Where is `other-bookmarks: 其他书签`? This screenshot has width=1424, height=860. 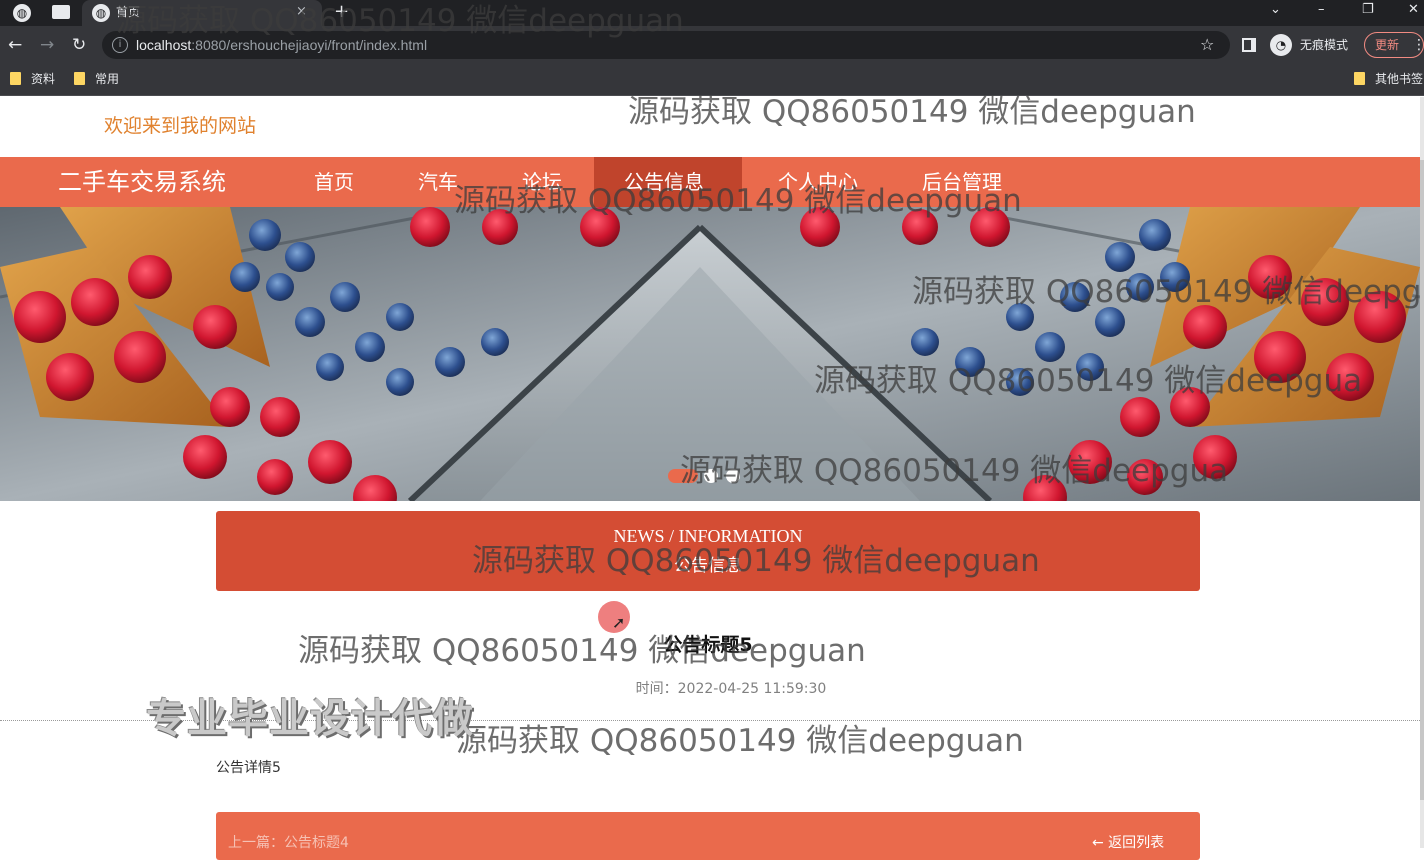
other-bookmarks: 其他书签 is located at coordinates (1388, 79).